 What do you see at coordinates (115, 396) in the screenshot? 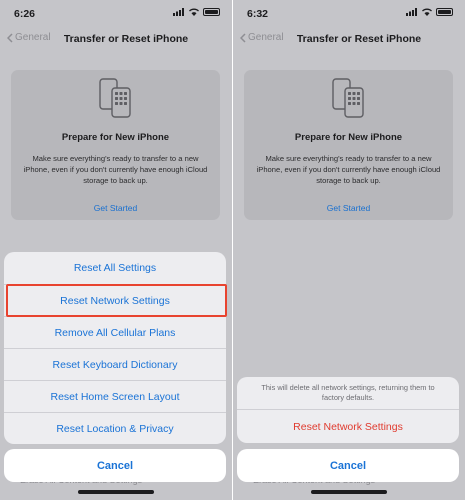
I see `reset-home-screen-layout-button: Reset Home Screen Layout` at bounding box center [115, 396].